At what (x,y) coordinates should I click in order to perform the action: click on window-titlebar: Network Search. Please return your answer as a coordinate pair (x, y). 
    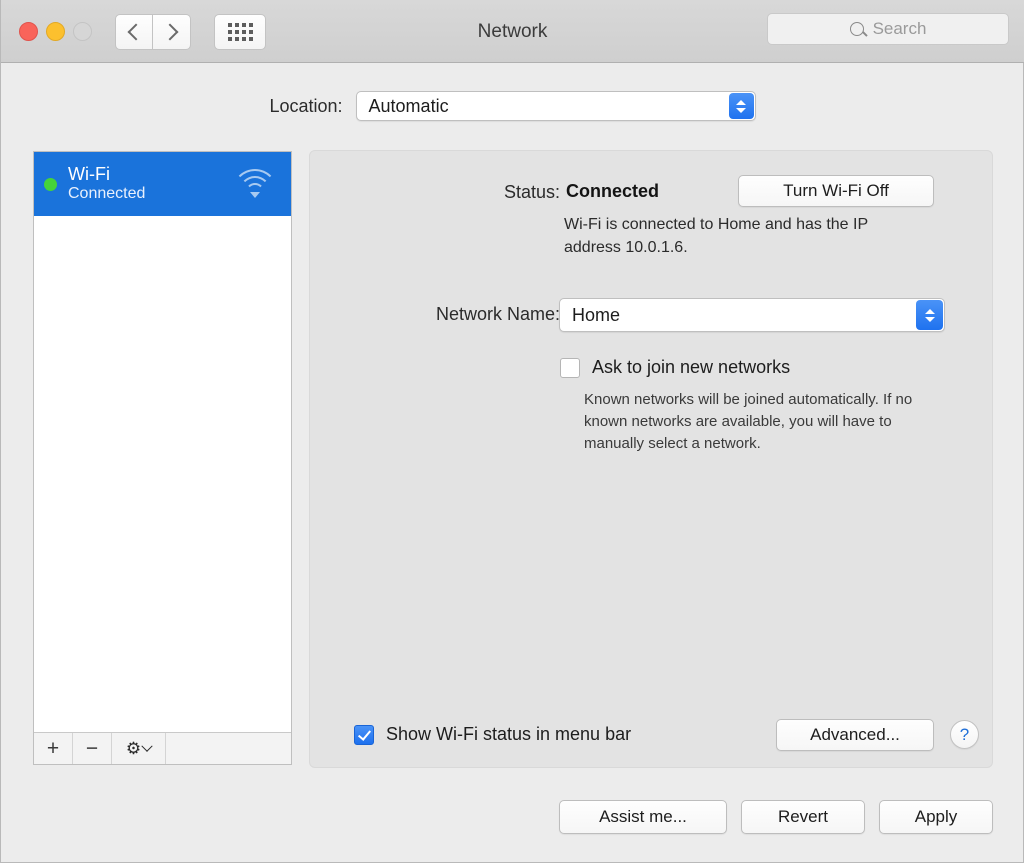
    Looking at the image, I should click on (512, 31).